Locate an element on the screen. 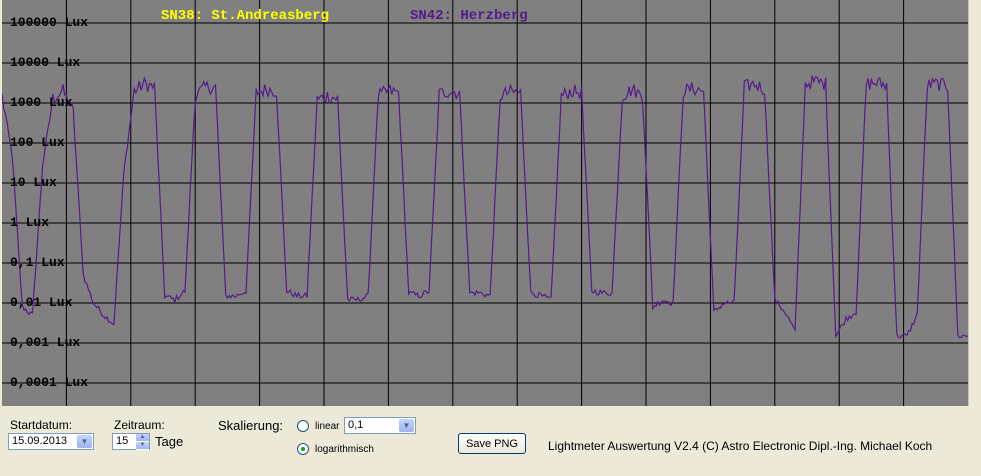 The width and height of the screenshot is (981, 476). startdatum-value: 15.09.2013 is located at coordinates (40, 441).